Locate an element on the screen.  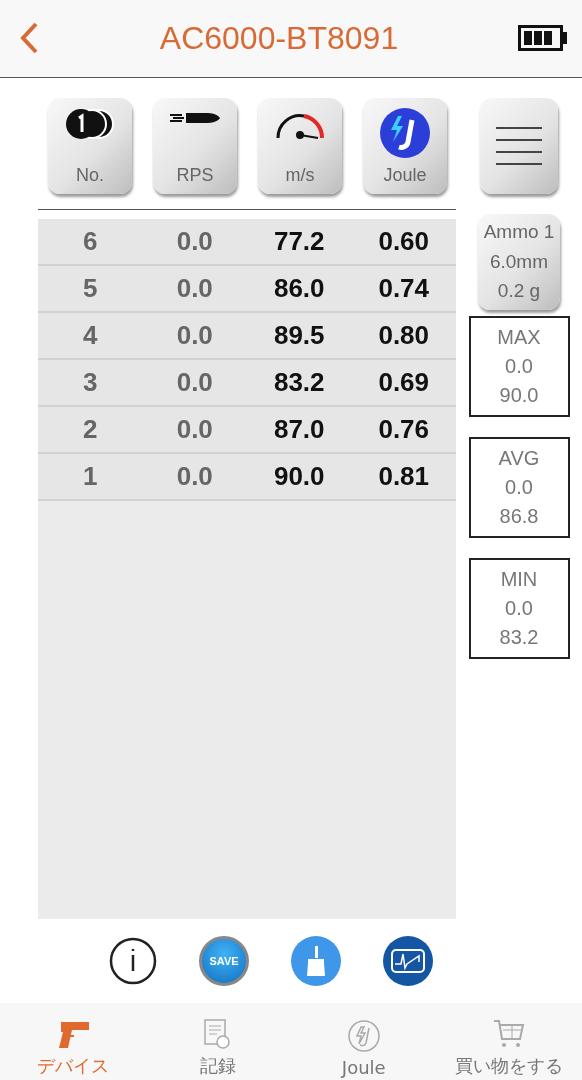
stat-value: 86.8 is located at coordinates (519, 516).